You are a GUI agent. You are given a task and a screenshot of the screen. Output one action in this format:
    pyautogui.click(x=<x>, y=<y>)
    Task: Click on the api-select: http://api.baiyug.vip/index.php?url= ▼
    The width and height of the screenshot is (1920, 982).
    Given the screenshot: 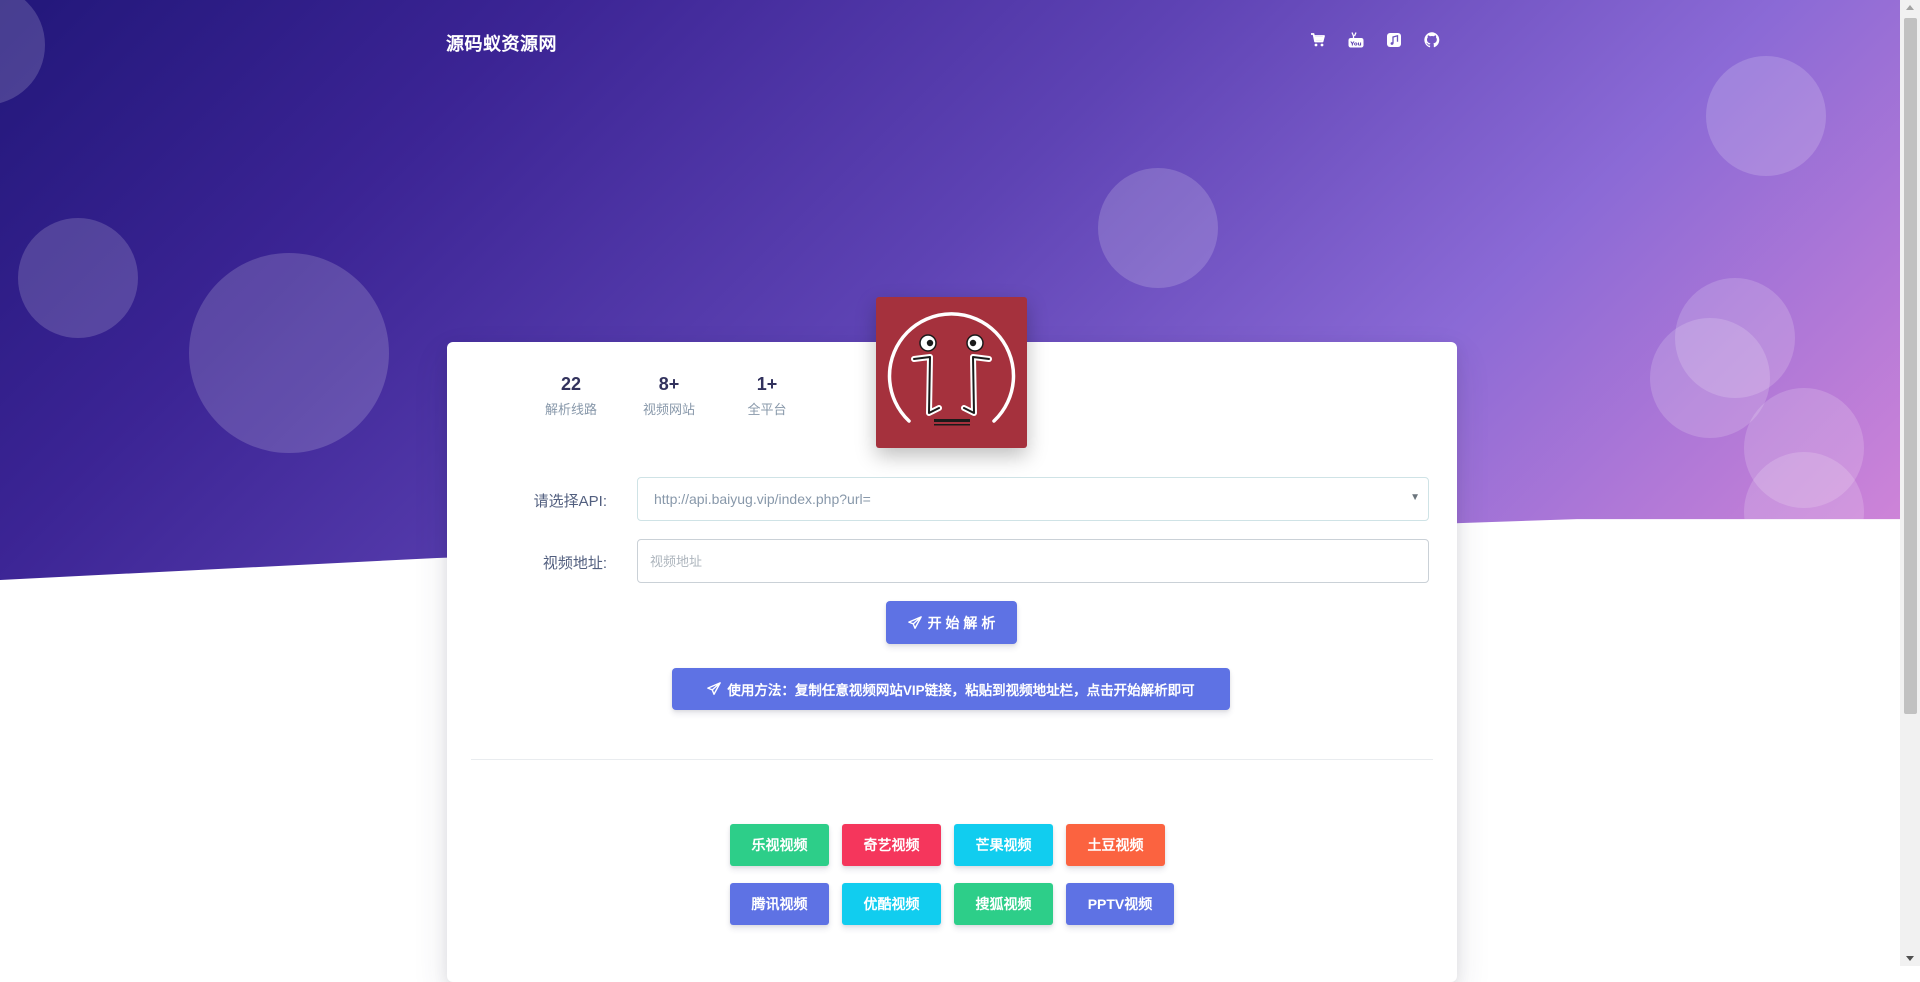 What is the action you would take?
    pyautogui.click(x=1033, y=499)
    